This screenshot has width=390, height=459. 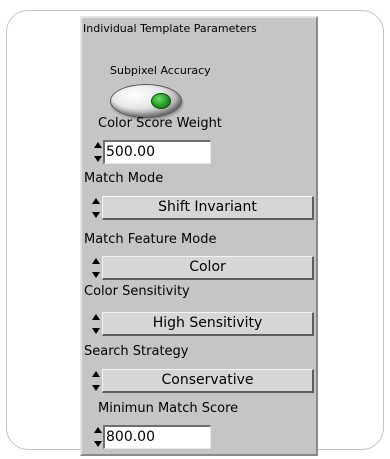 What do you see at coordinates (157, 437) in the screenshot?
I see `minimum-match-score-input: 800.00` at bounding box center [157, 437].